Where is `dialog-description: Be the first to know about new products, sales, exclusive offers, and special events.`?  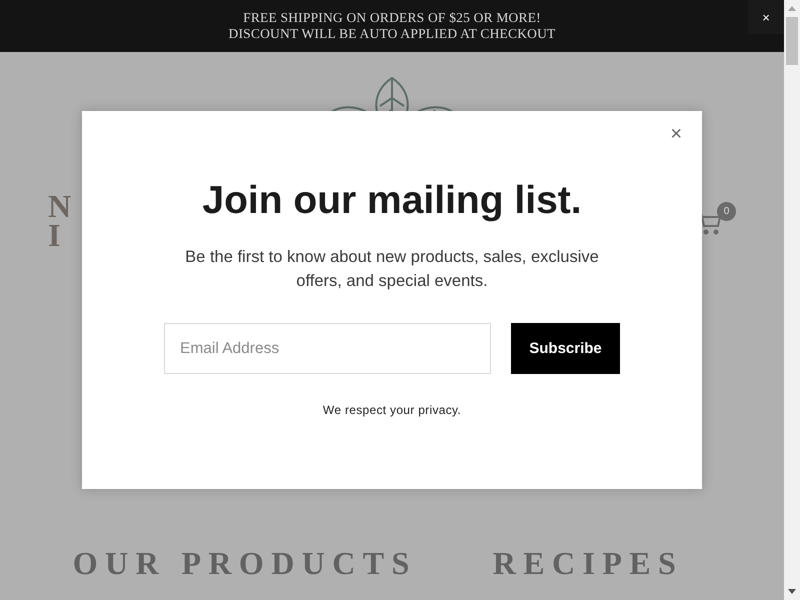
dialog-description: Be the first to know about new products, sales, exclusive offers, and special events. is located at coordinates (392, 269).